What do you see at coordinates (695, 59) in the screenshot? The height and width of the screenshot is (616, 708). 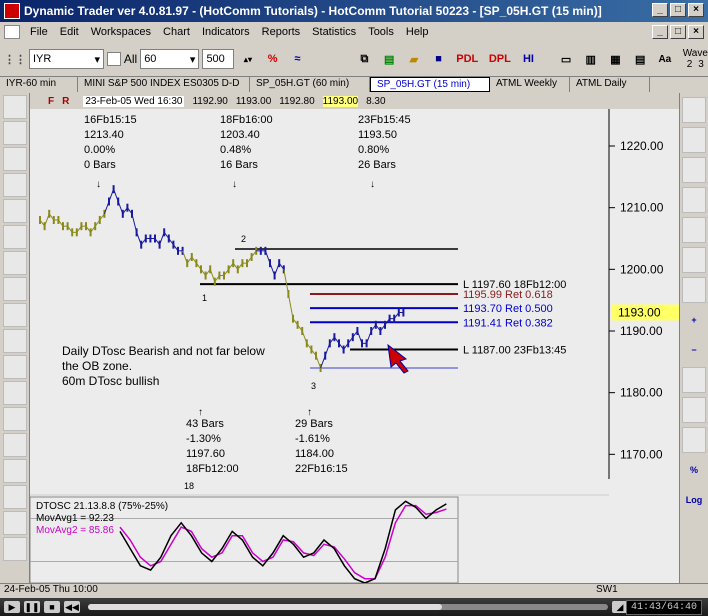 I see `wave-panel: Wave 23` at bounding box center [695, 59].